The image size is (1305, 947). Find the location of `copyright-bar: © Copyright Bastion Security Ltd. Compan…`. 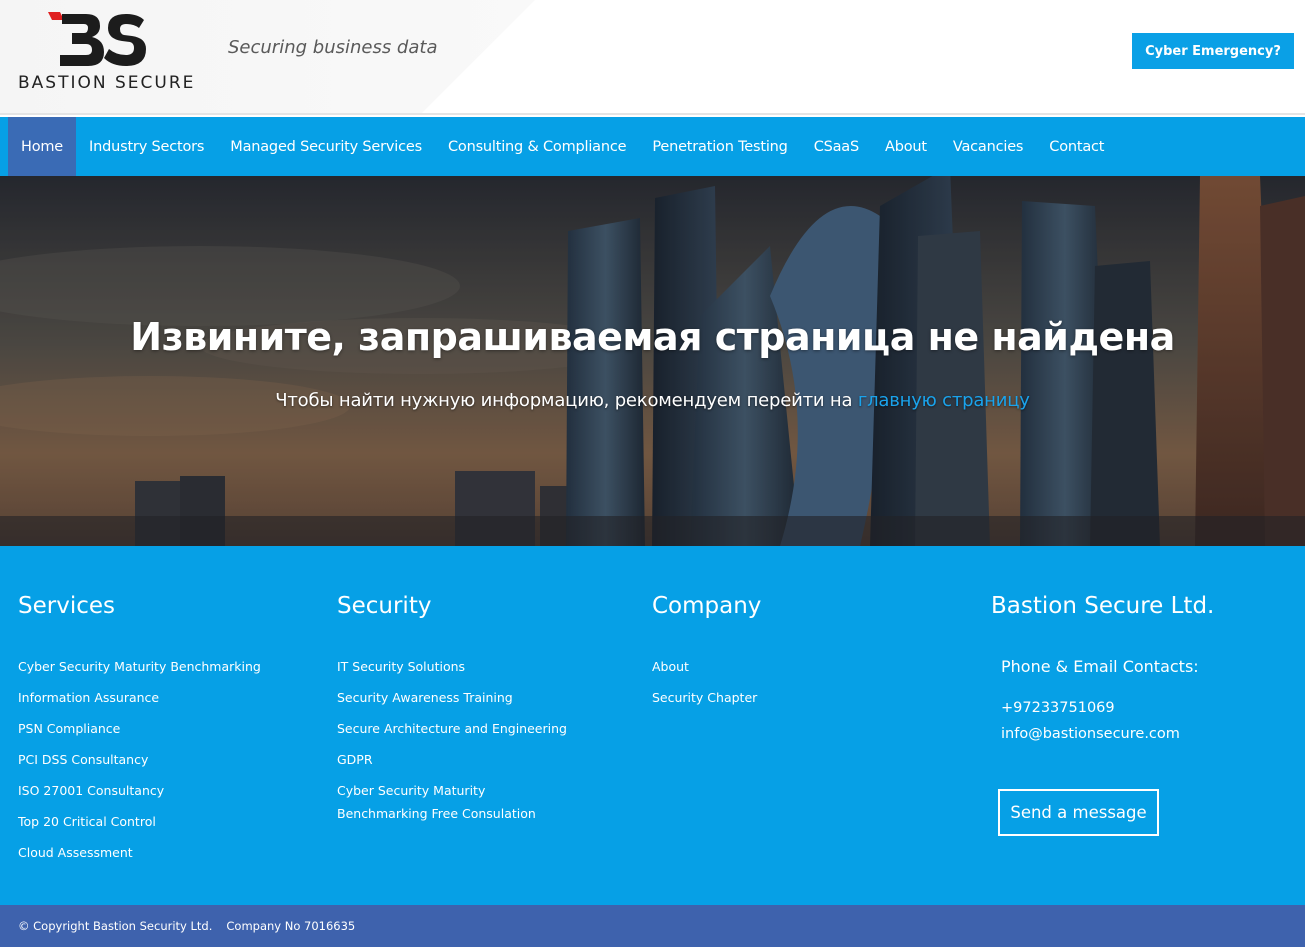

copyright-bar: © Copyright Bastion Security Ltd. Compan… is located at coordinates (652, 926).